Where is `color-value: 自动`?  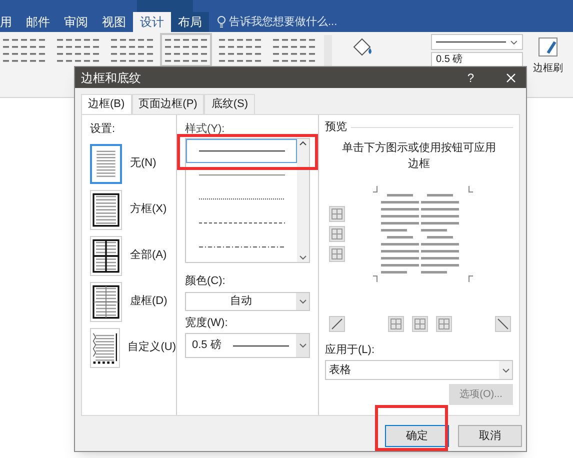 color-value: 自动 is located at coordinates (241, 301).